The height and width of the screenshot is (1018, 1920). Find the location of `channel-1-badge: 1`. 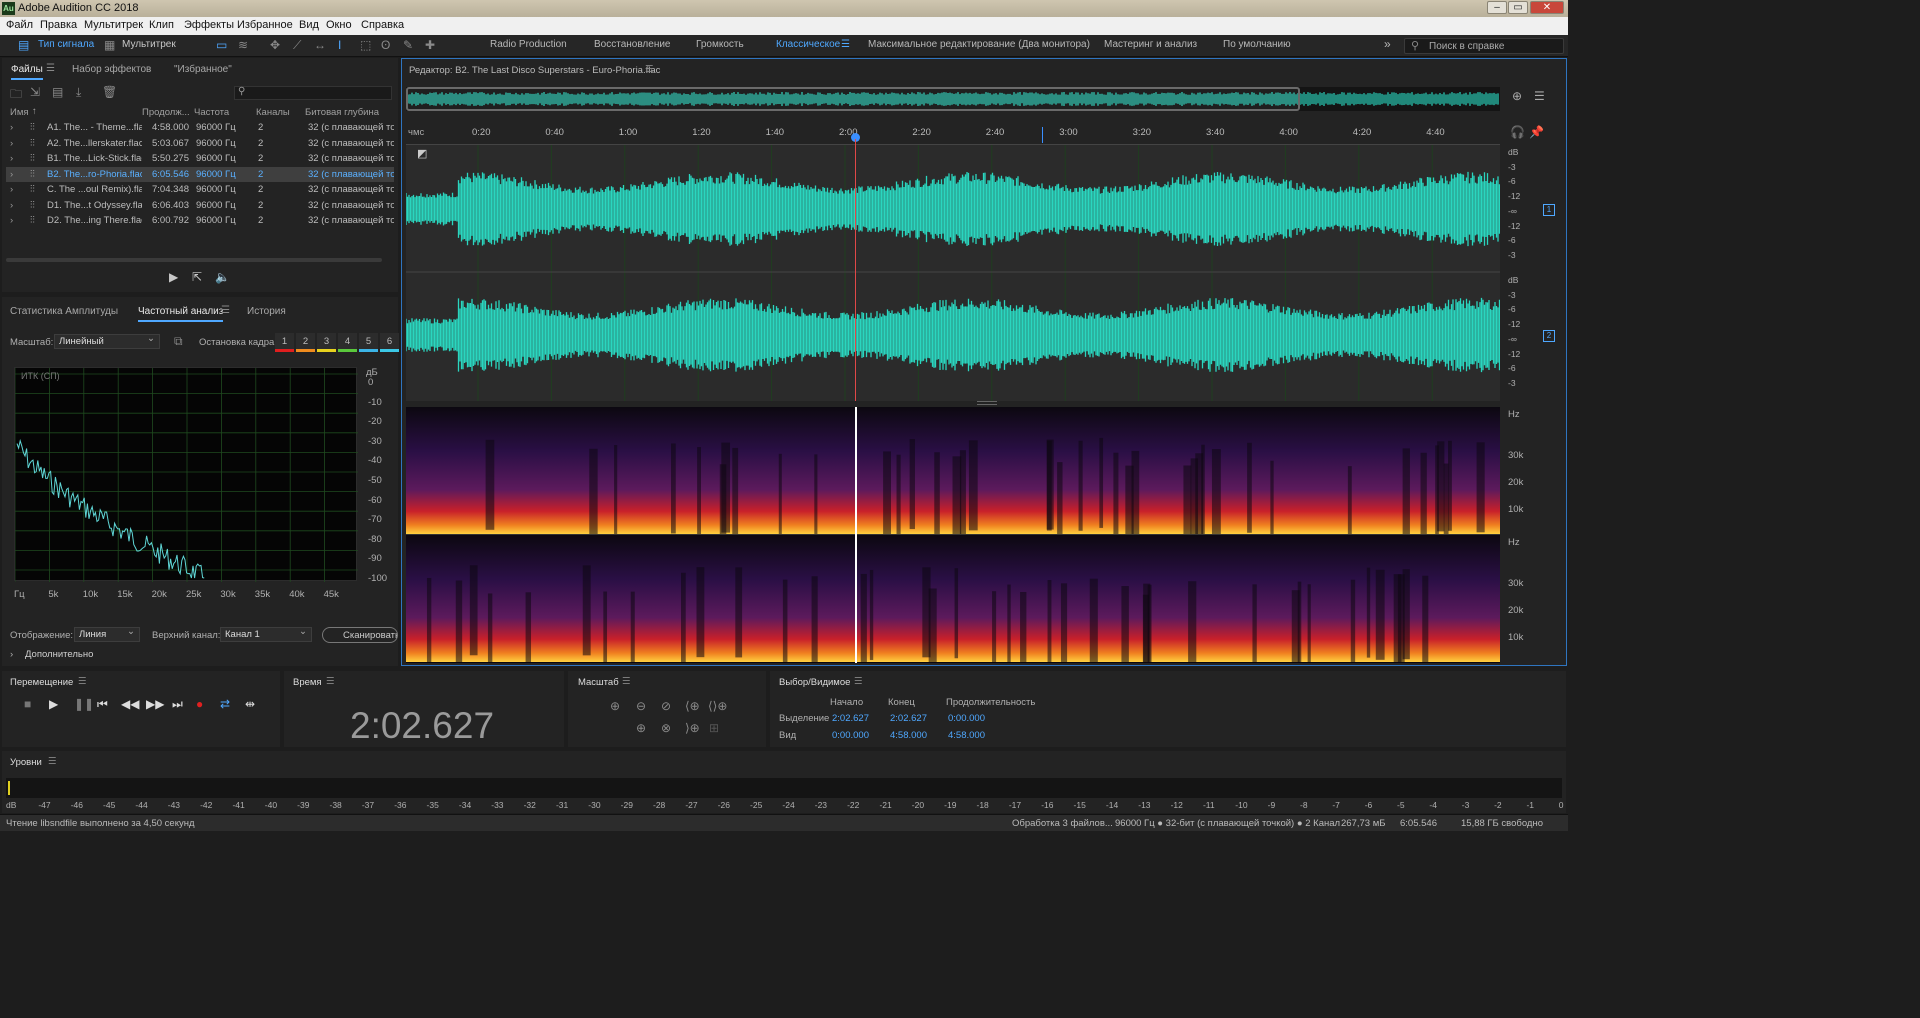

channel-1-badge: 1 is located at coordinates (1549, 210).